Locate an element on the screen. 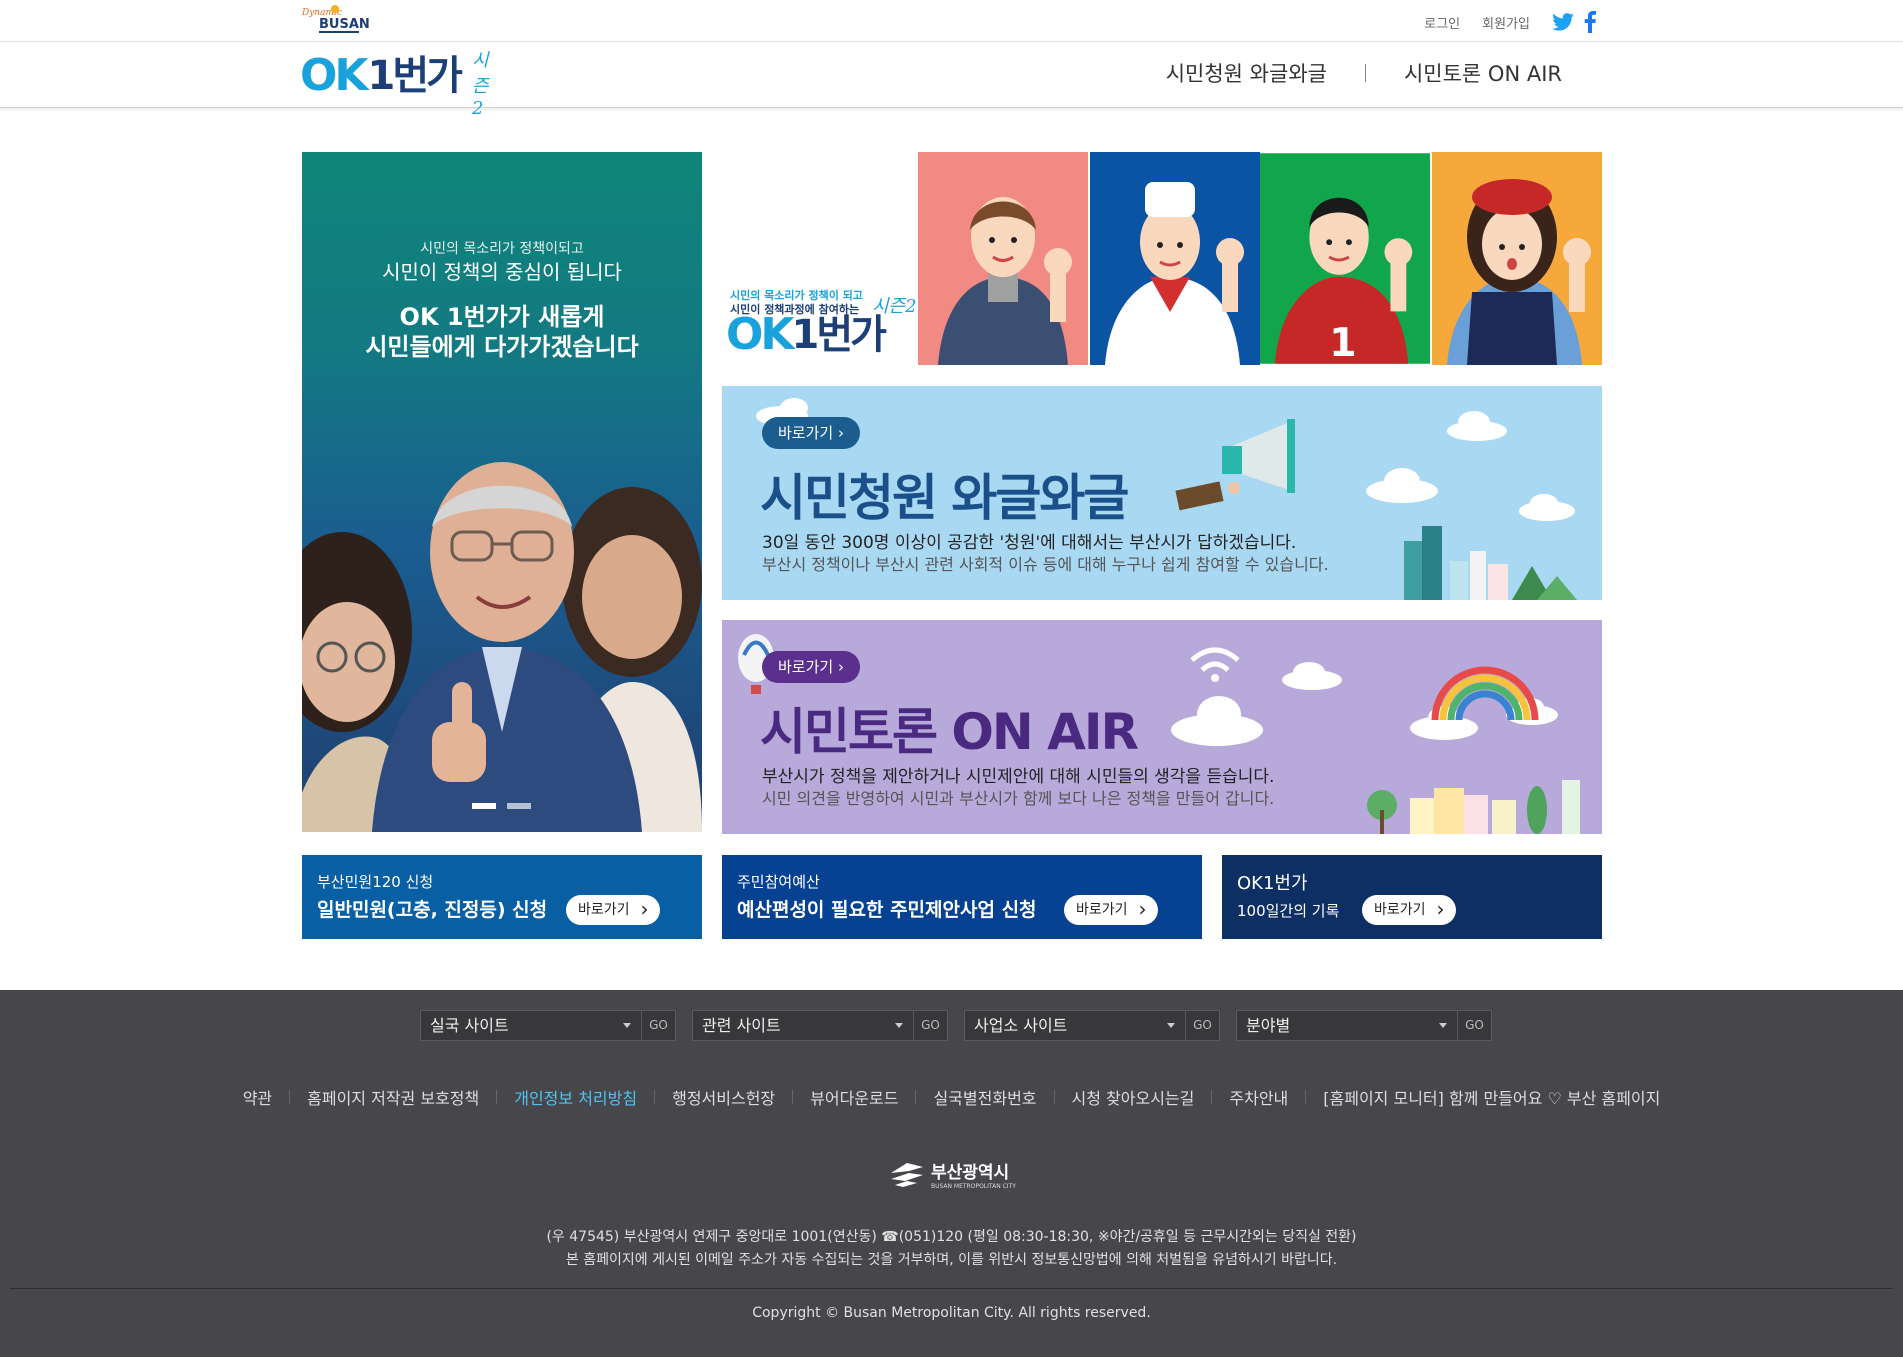 The width and height of the screenshot is (1903, 1357). site-header: OK 1번가 시즌2 시민청원 와글와글 시민토론 ON AIR is located at coordinates (951, 80).